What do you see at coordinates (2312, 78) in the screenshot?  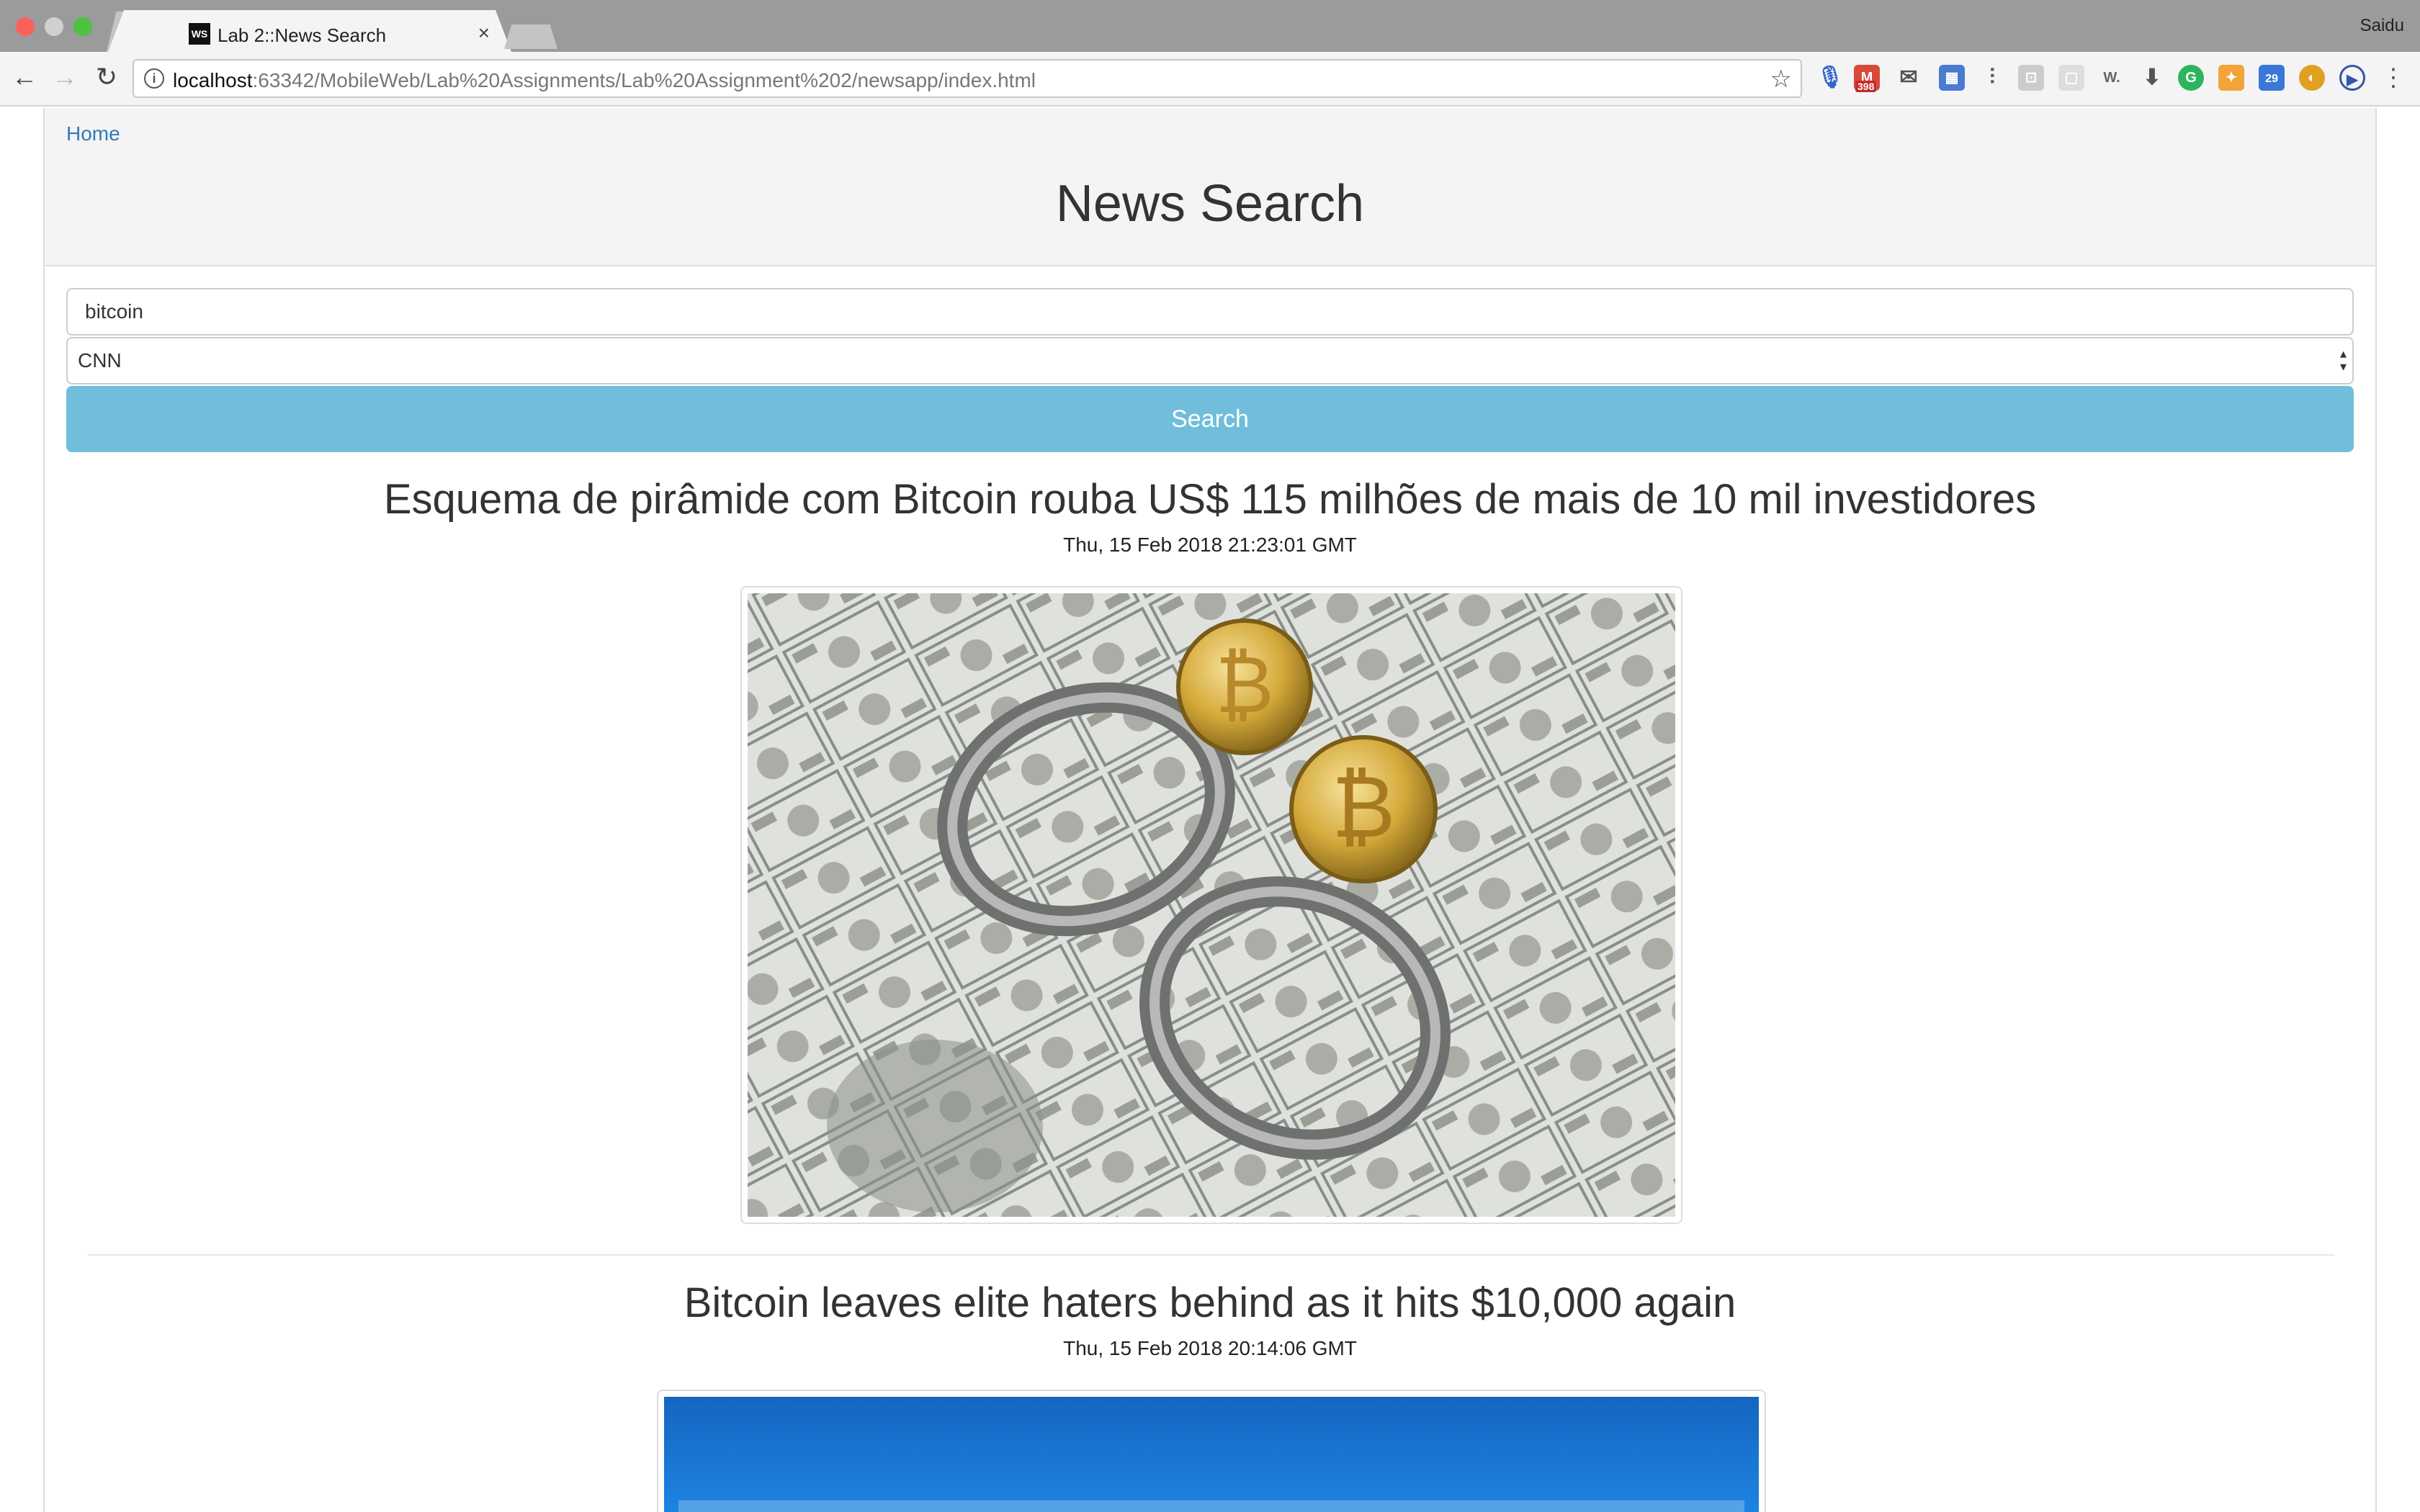 I see `compass-icon: ◐` at bounding box center [2312, 78].